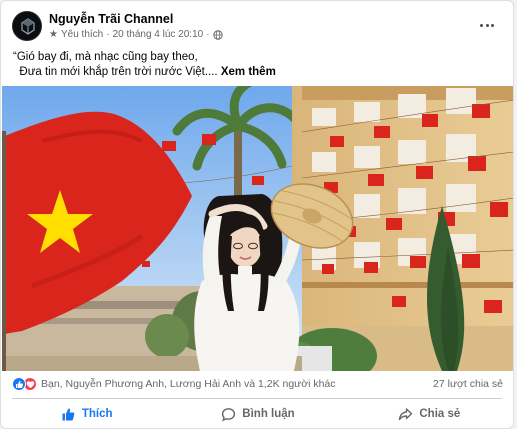  Describe the element at coordinates (468, 384) in the screenshot. I see `shares-count-text: 27 lượt chia sẻ` at that location.